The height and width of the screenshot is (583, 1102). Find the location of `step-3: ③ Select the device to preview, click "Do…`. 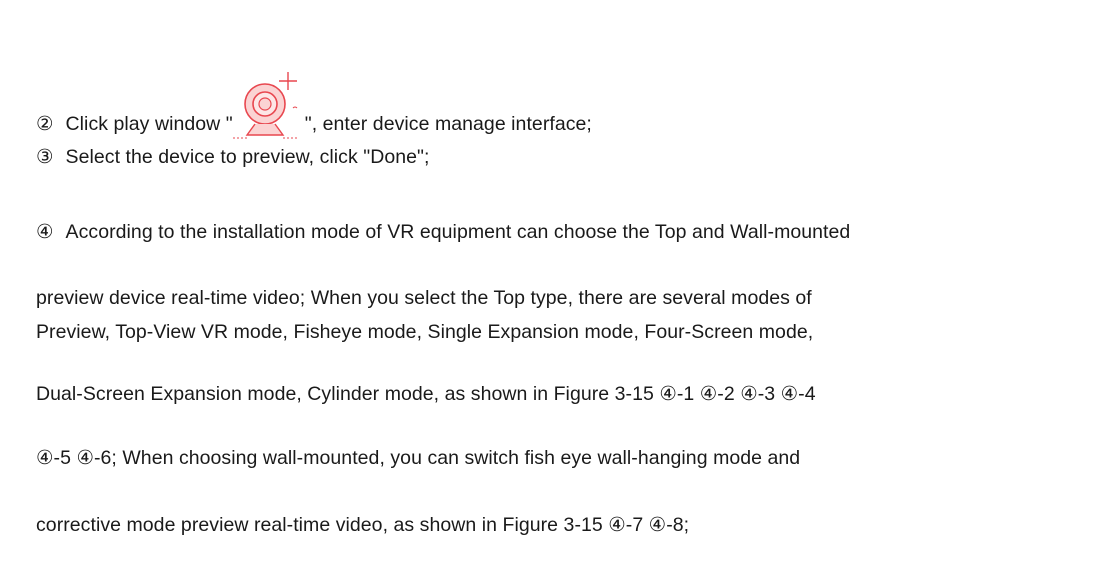

step-3: ③ Select the device to preview, click "Do… is located at coordinates (232, 157).